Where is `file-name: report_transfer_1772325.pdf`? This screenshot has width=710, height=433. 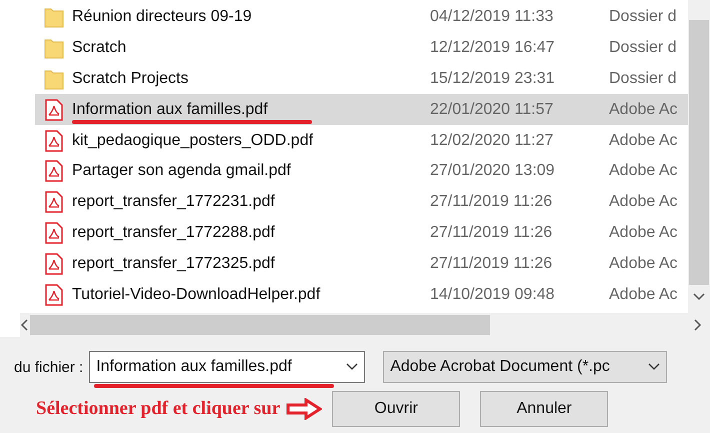 file-name: report_transfer_1772325.pdf is located at coordinates (174, 263).